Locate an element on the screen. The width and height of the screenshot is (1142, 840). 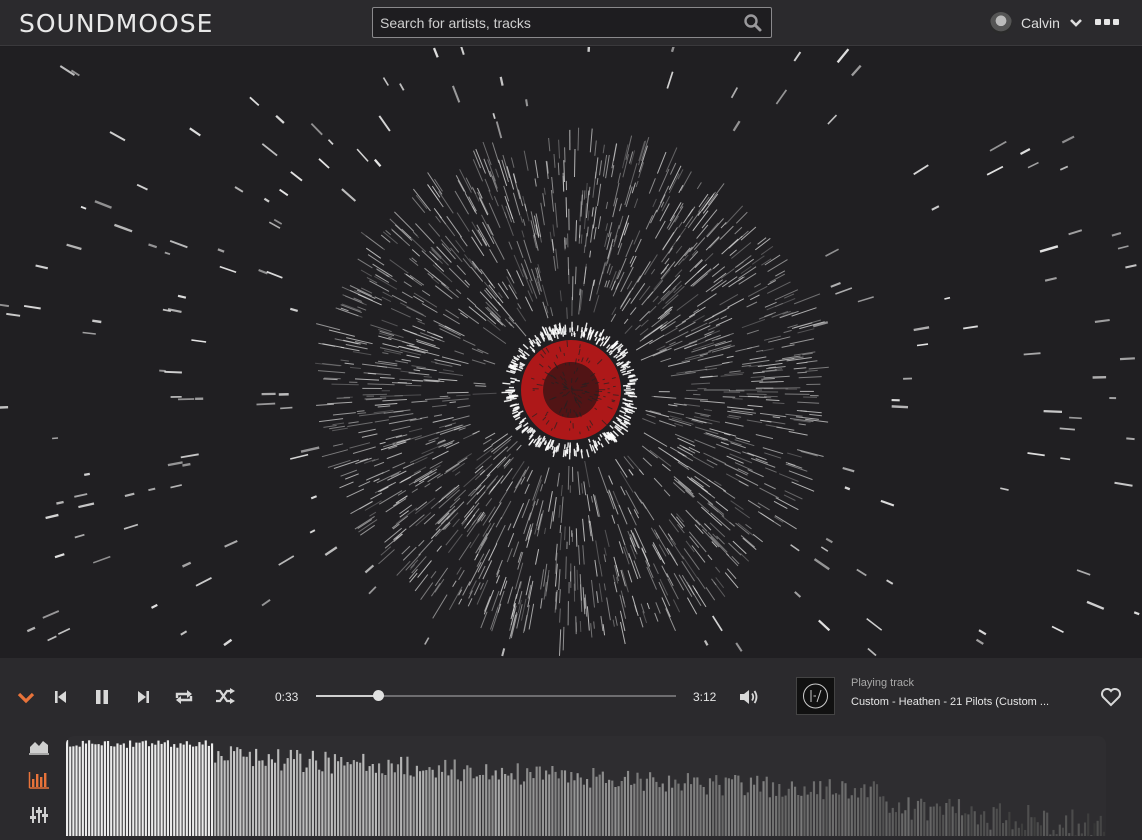
previous-button is located at coordinates (61, 697).